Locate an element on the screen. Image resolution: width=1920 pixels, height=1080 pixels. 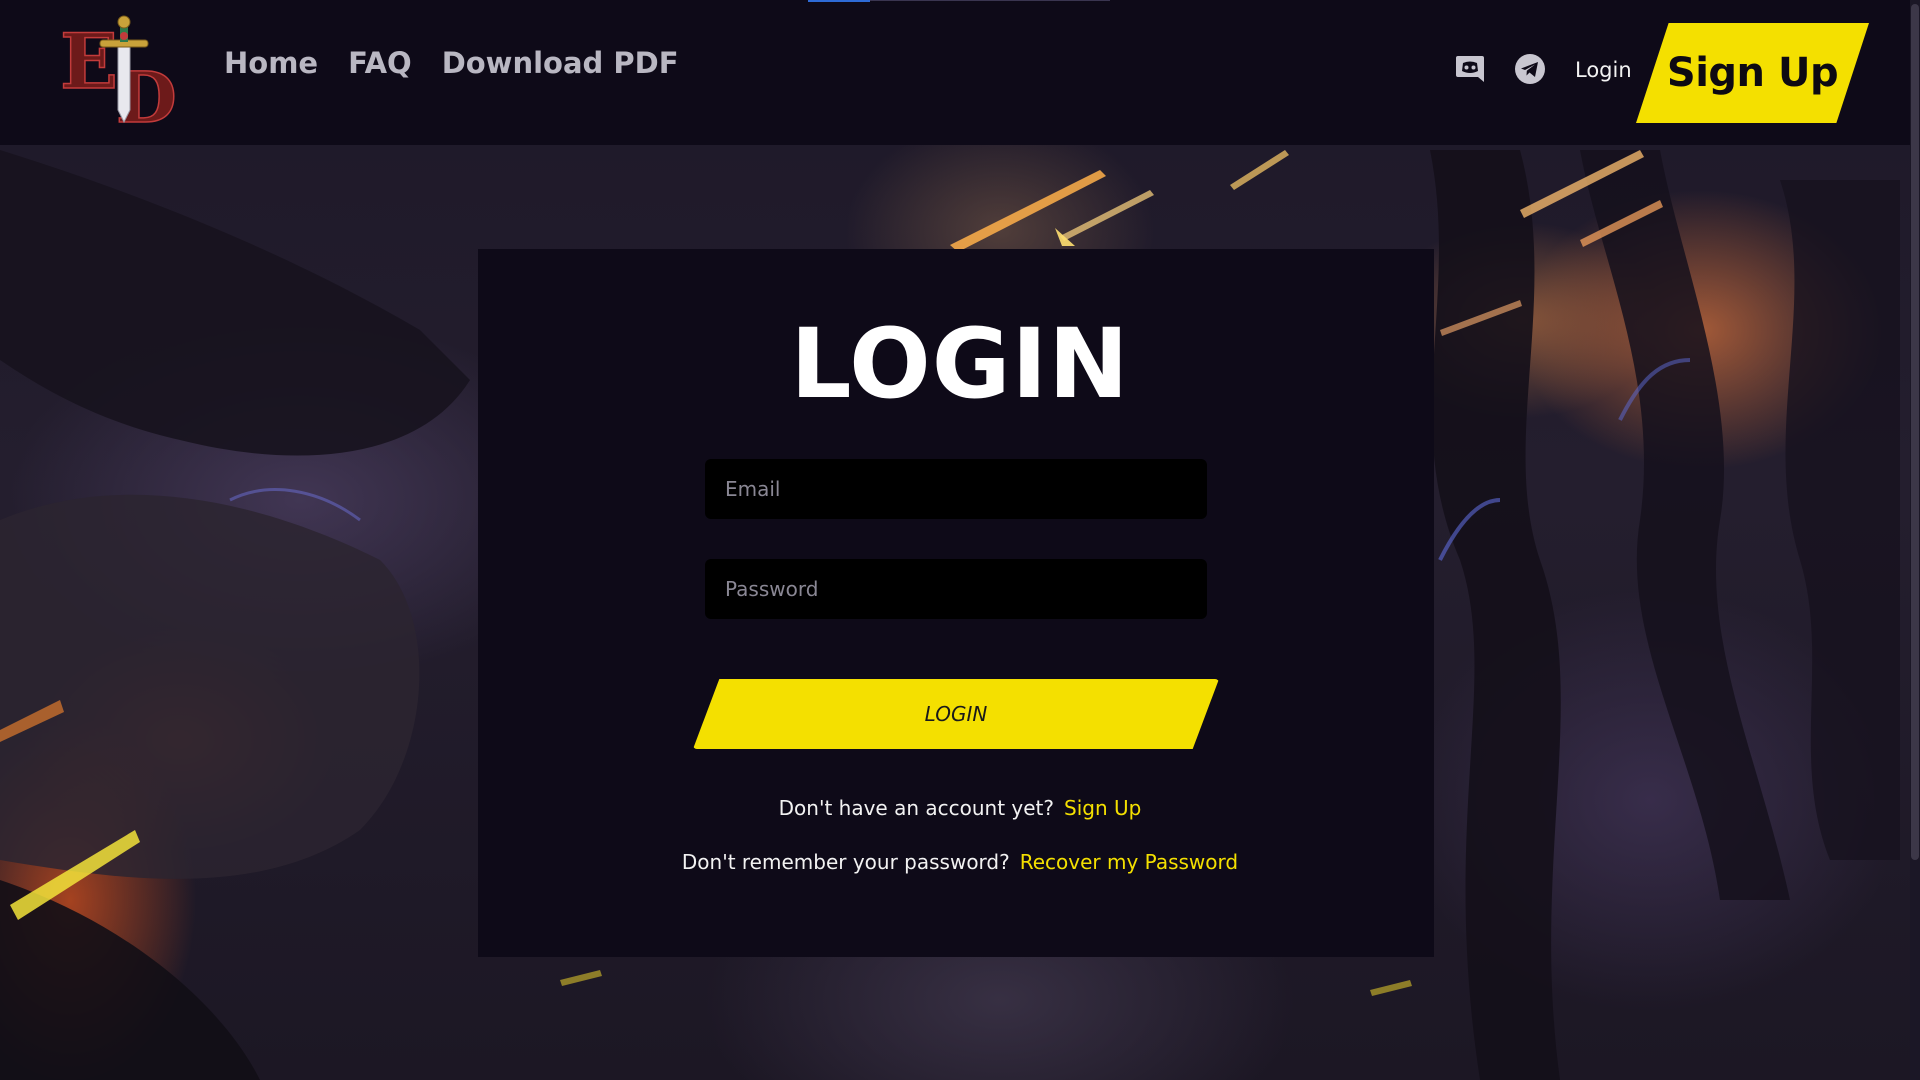
header-accent-line is located at coordinates (839, 1).